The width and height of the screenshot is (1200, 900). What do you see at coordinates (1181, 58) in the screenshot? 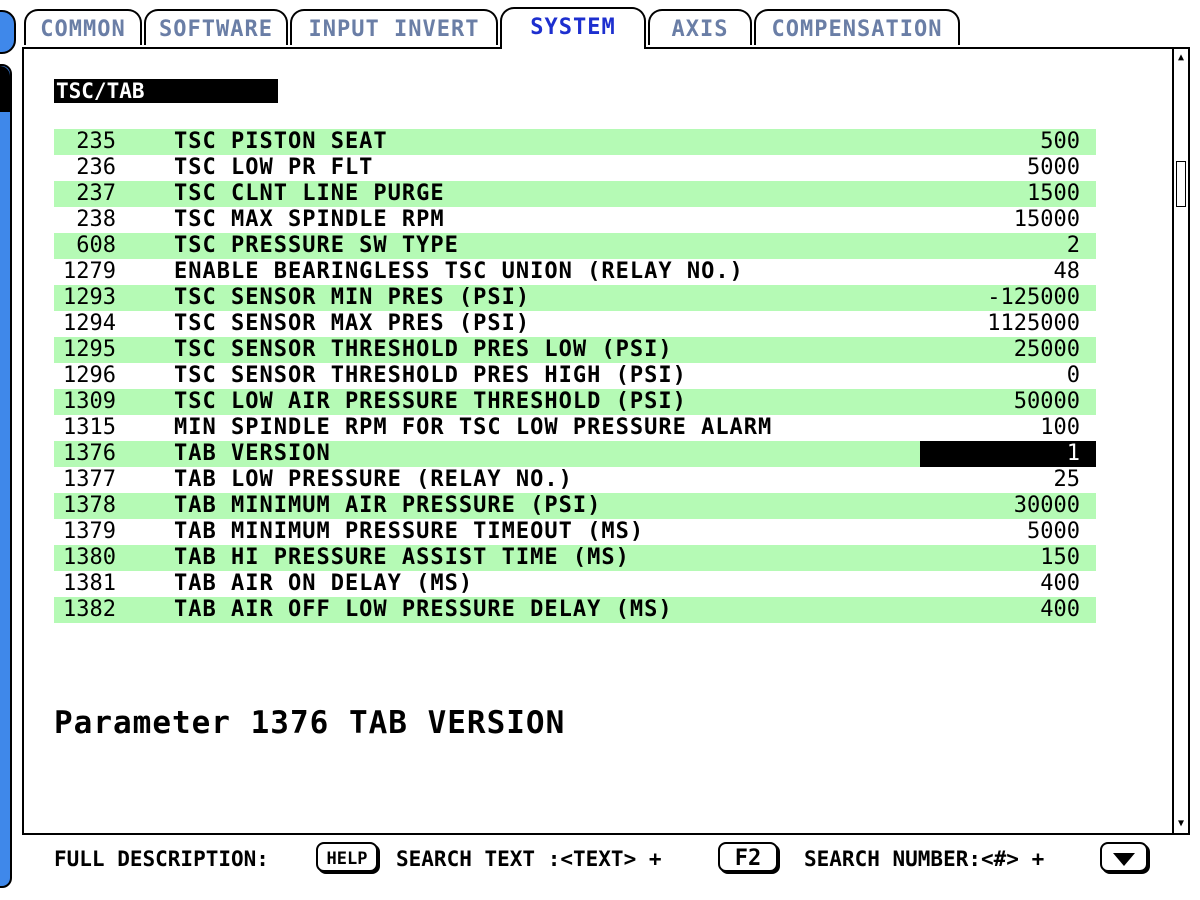
I see `scroll-up-icon: ▲` at bounding box center [1181, 58].